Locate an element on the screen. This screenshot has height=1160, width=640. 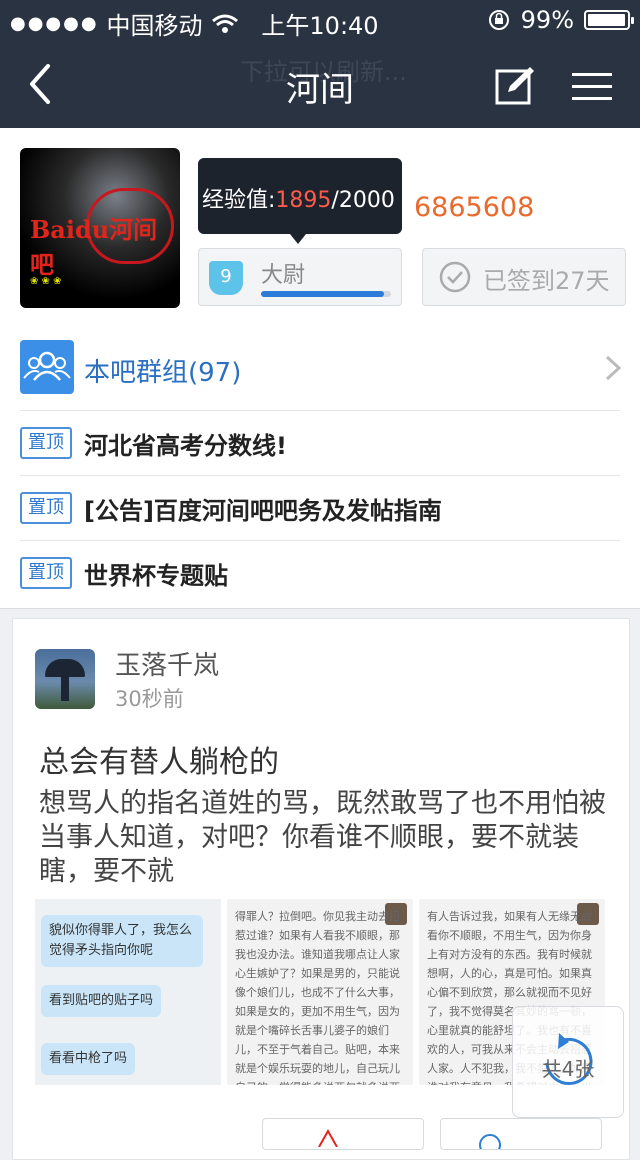
pinned-item: 置顶 世界杯专题贴 is located at coordinates (320, 573).